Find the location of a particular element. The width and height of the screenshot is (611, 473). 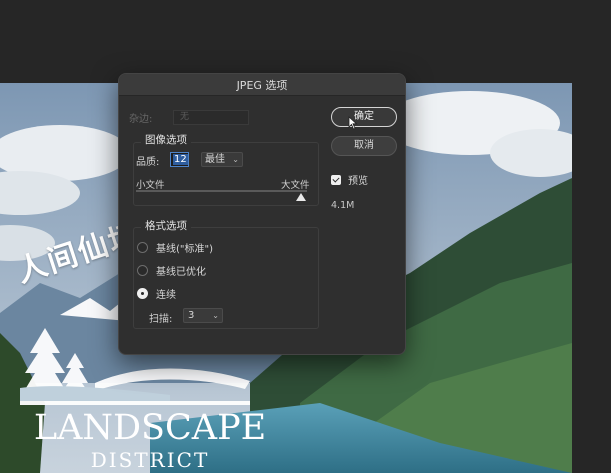

radio-label: 基线("标准") is located at coordinates (185, 249).